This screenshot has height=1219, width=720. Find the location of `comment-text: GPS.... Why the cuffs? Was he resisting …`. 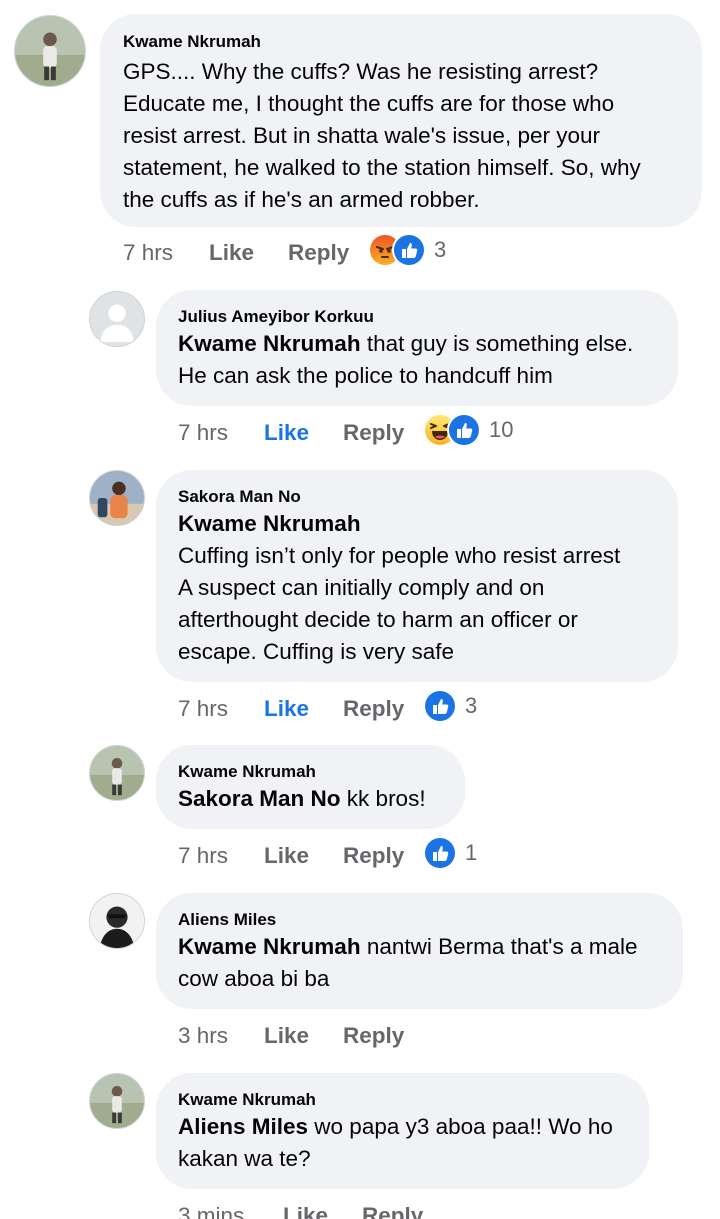

comment-text: GPS.... Why the cuffs? Was he resisting … is located at coordinates (382, 136).